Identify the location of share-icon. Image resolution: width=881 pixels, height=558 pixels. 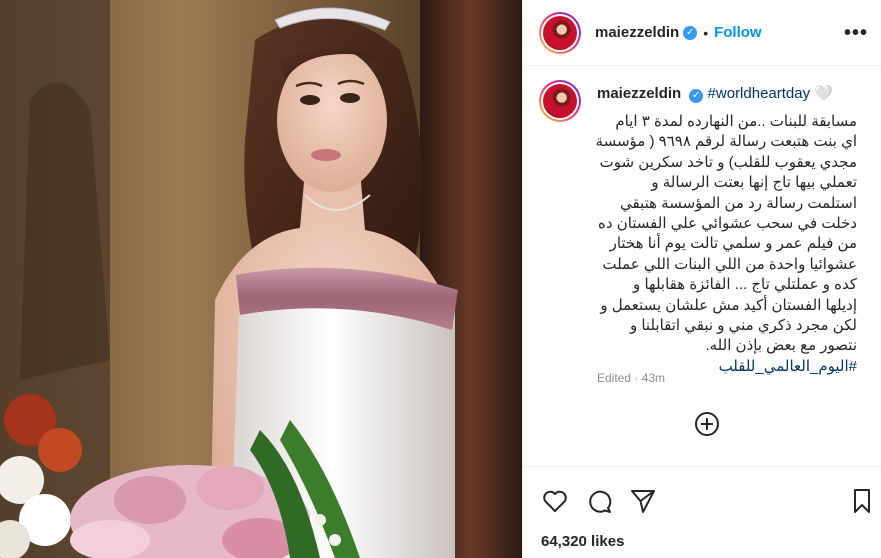
(643, 501).